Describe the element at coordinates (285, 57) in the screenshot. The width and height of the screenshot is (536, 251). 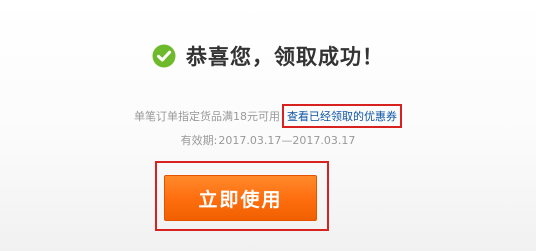
I see `success-title: 恭喜您，领取成功！` at that location.